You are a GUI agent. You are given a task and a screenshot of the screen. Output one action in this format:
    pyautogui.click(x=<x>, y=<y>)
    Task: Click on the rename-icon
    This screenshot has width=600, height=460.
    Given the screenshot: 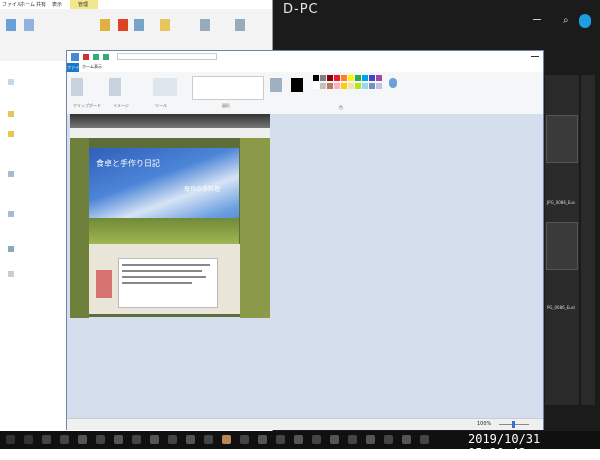 What is the action you would take?
    pyautogui.click(x=139, y=25)
    